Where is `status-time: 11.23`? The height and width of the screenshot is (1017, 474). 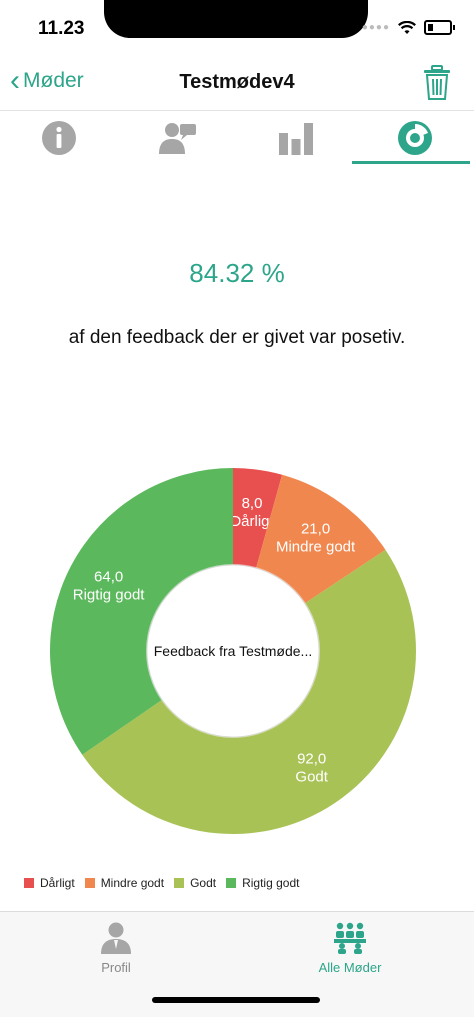 status-time: 11.23 is located at coordinates (61, 29).